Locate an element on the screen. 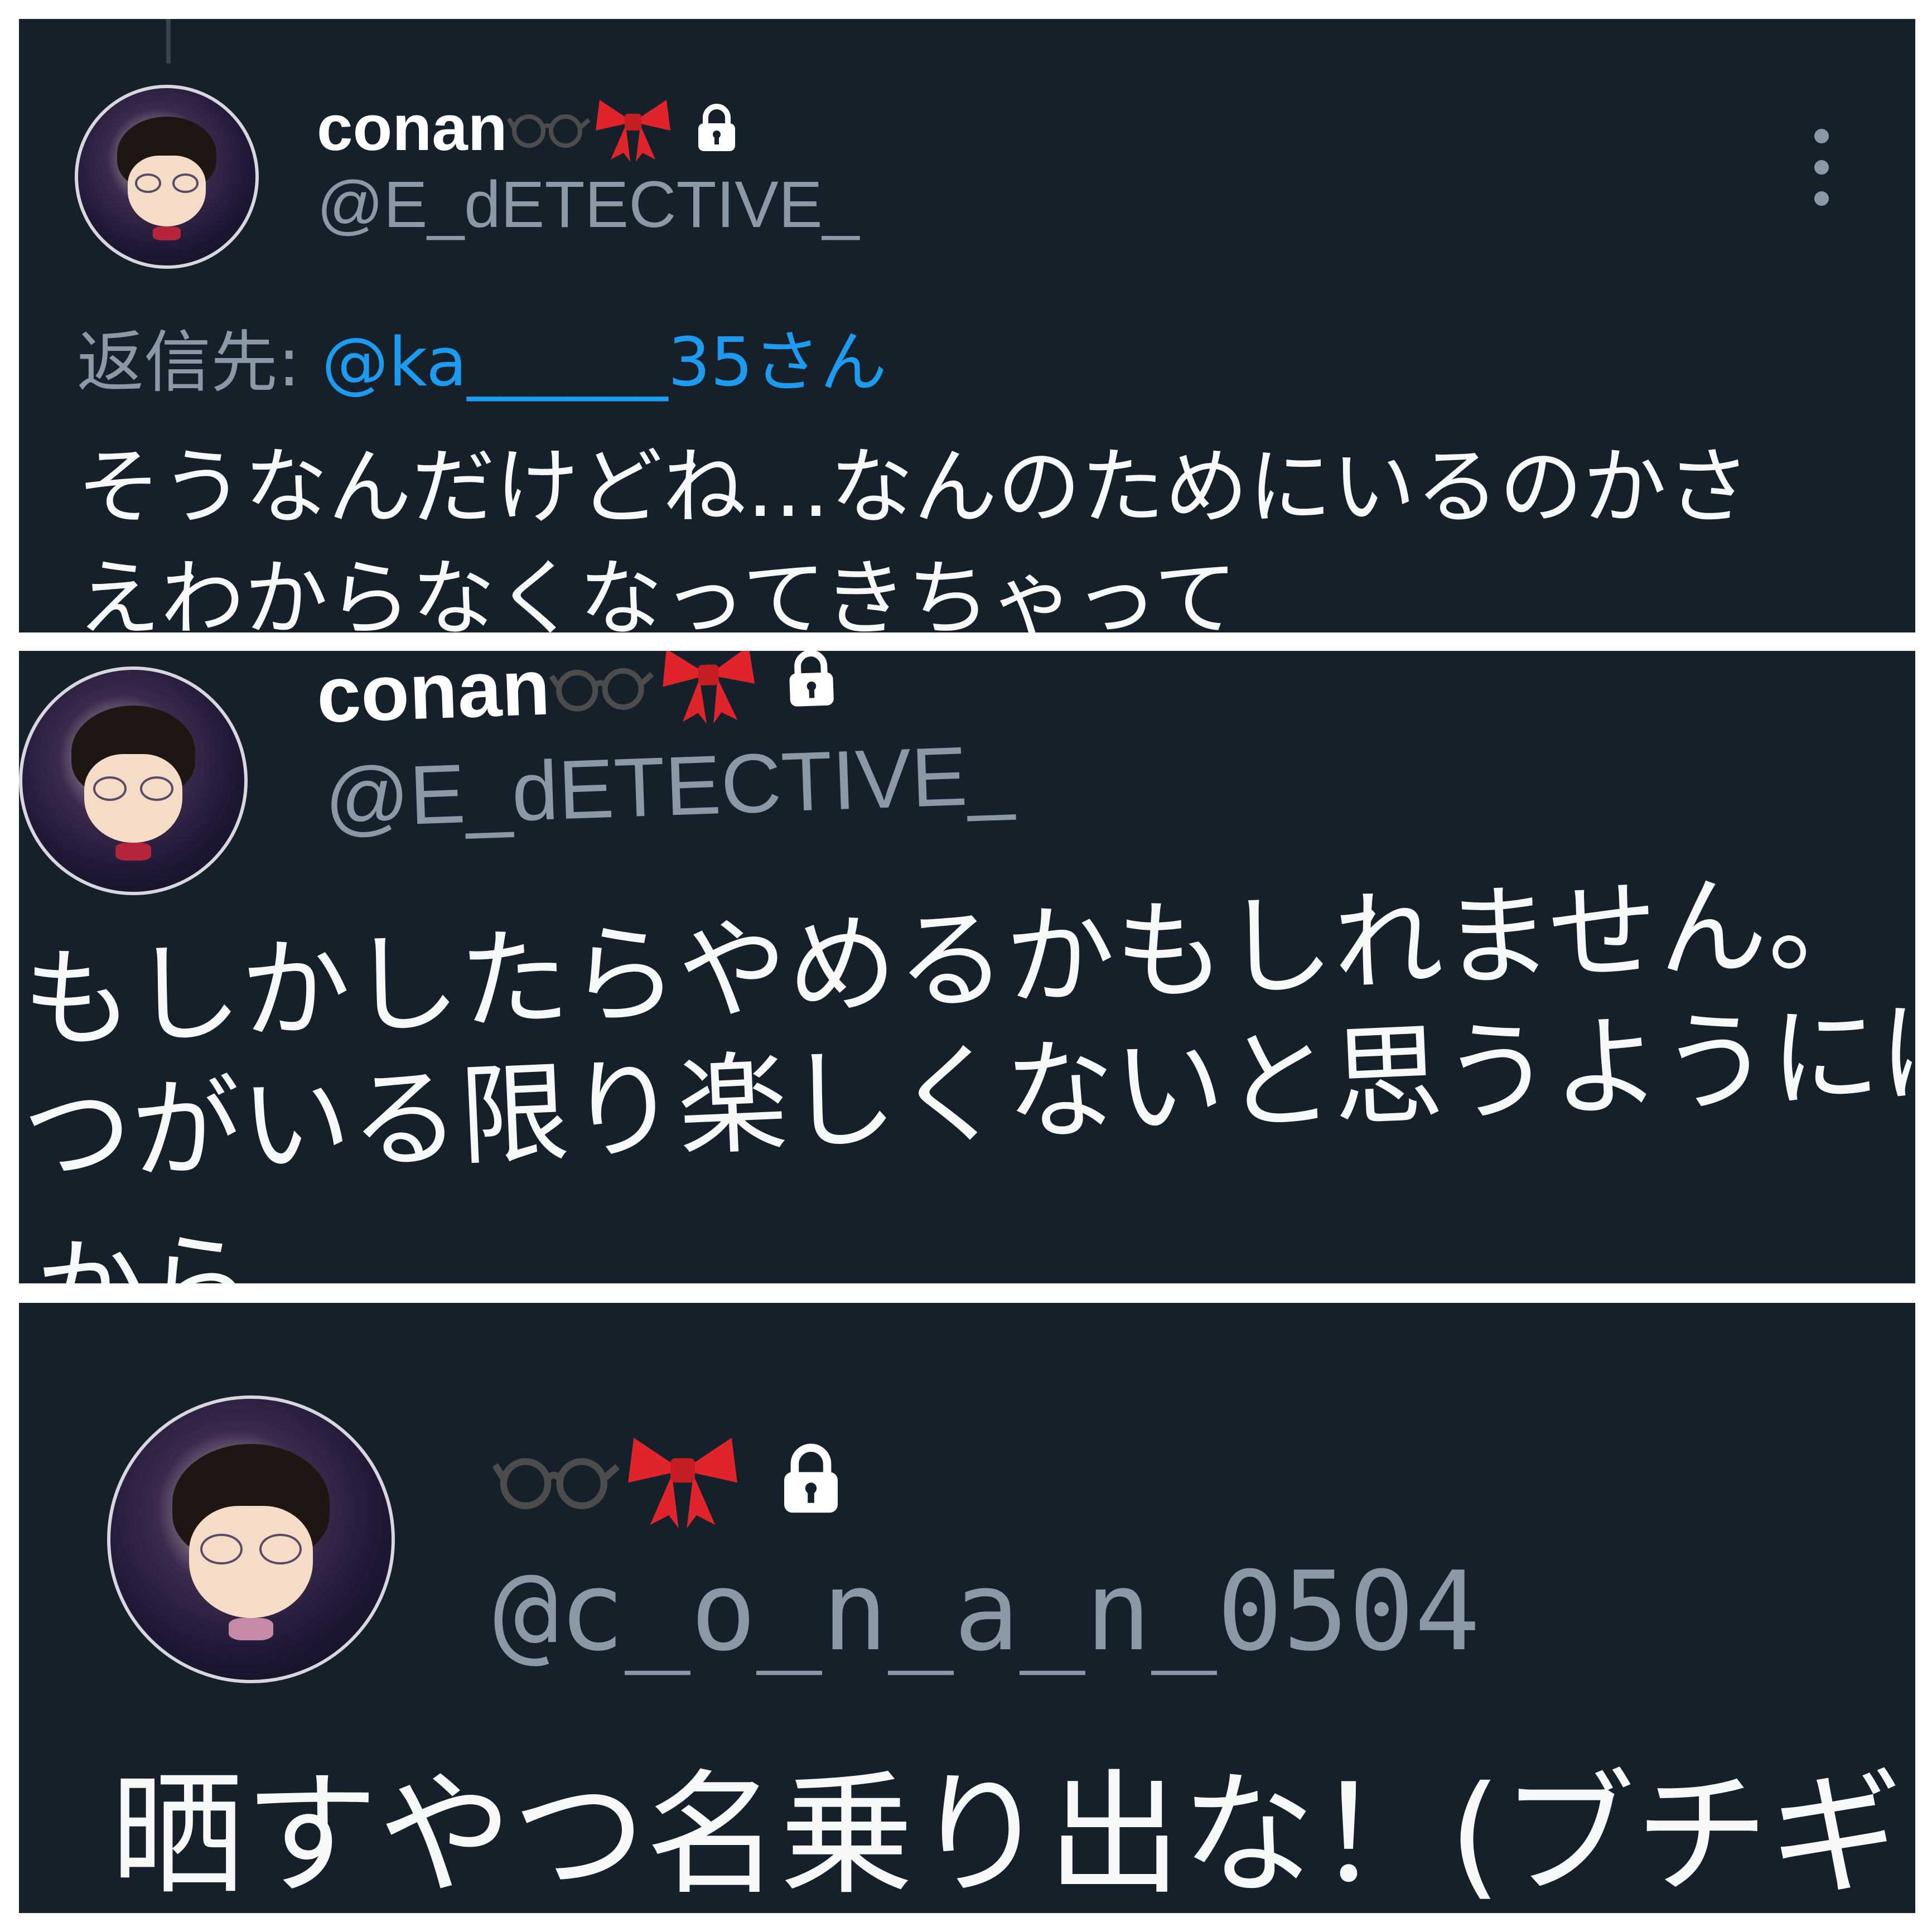 This screenshot has height=1932, width=1932. reply-to-link: @ka______35さん is located at coordinates (604, 363).